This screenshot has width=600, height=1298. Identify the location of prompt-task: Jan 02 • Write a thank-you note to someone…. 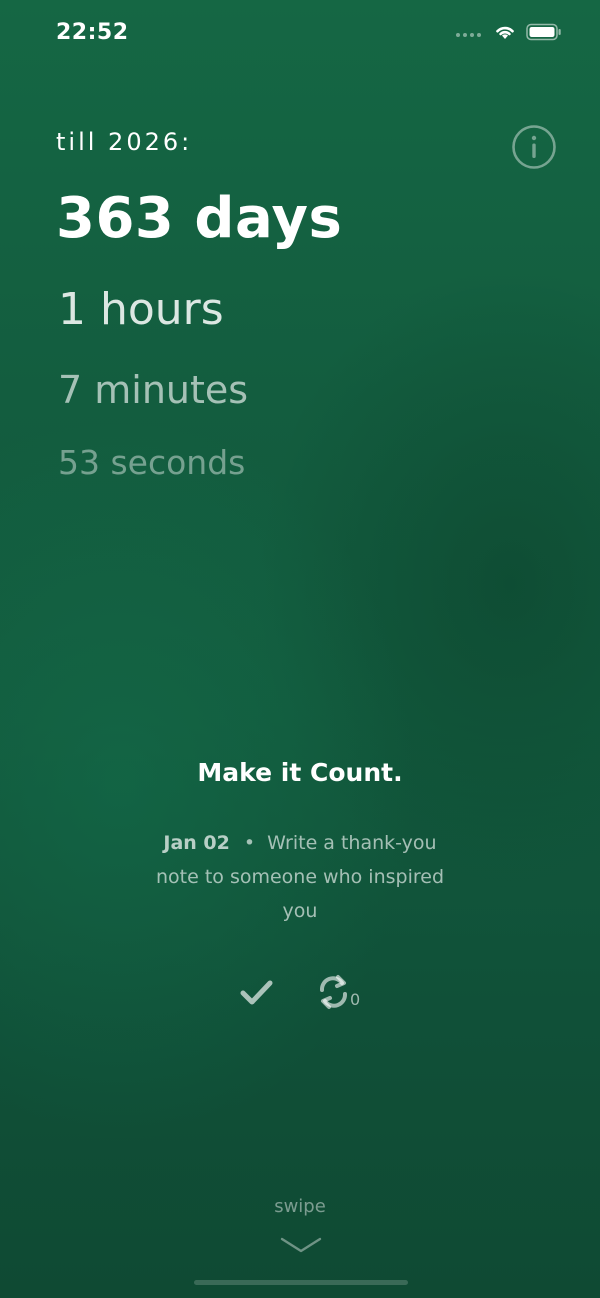
(300, 877).